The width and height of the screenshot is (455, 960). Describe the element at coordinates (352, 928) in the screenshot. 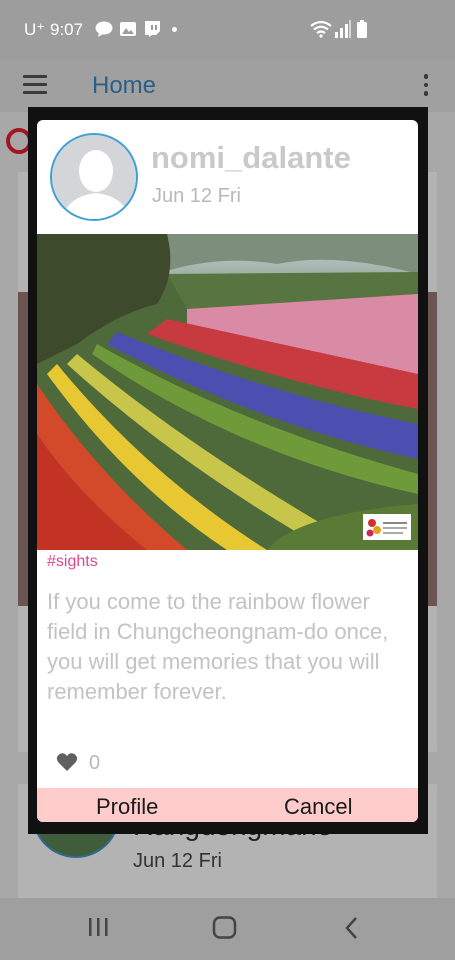

I see `back-icon` at that location.